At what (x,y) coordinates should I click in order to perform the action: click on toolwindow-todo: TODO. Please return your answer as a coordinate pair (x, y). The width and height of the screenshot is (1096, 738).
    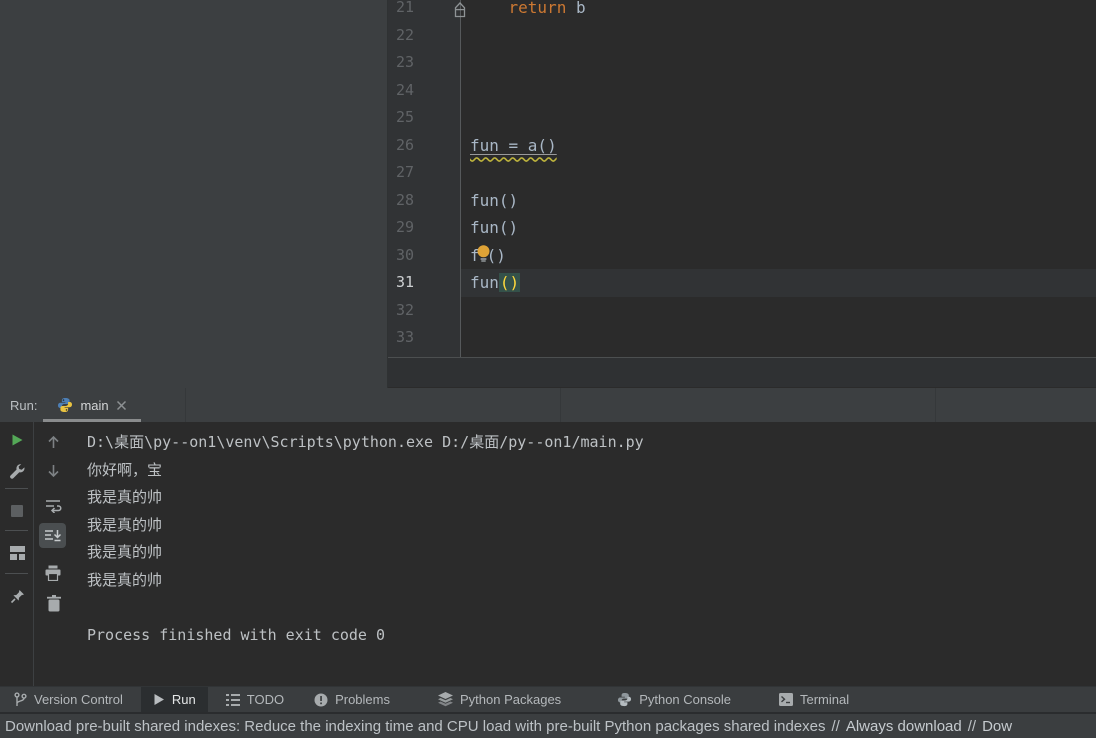
    Looking at the image, I should click on (255, 699).